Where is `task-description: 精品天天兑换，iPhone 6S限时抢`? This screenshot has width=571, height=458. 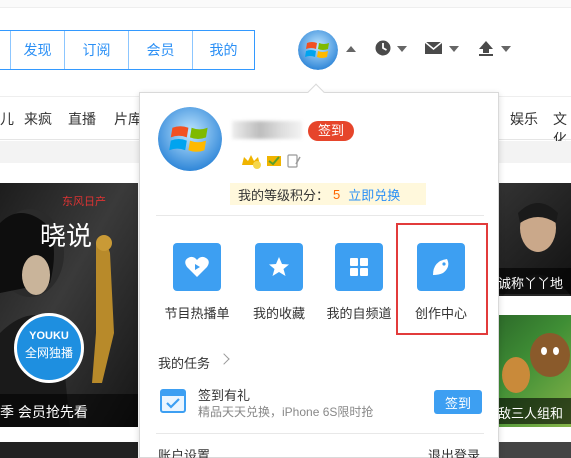
task-description: 精品天天兑换，iPhone 6S限时抢 is located at coordinates (286, 412).